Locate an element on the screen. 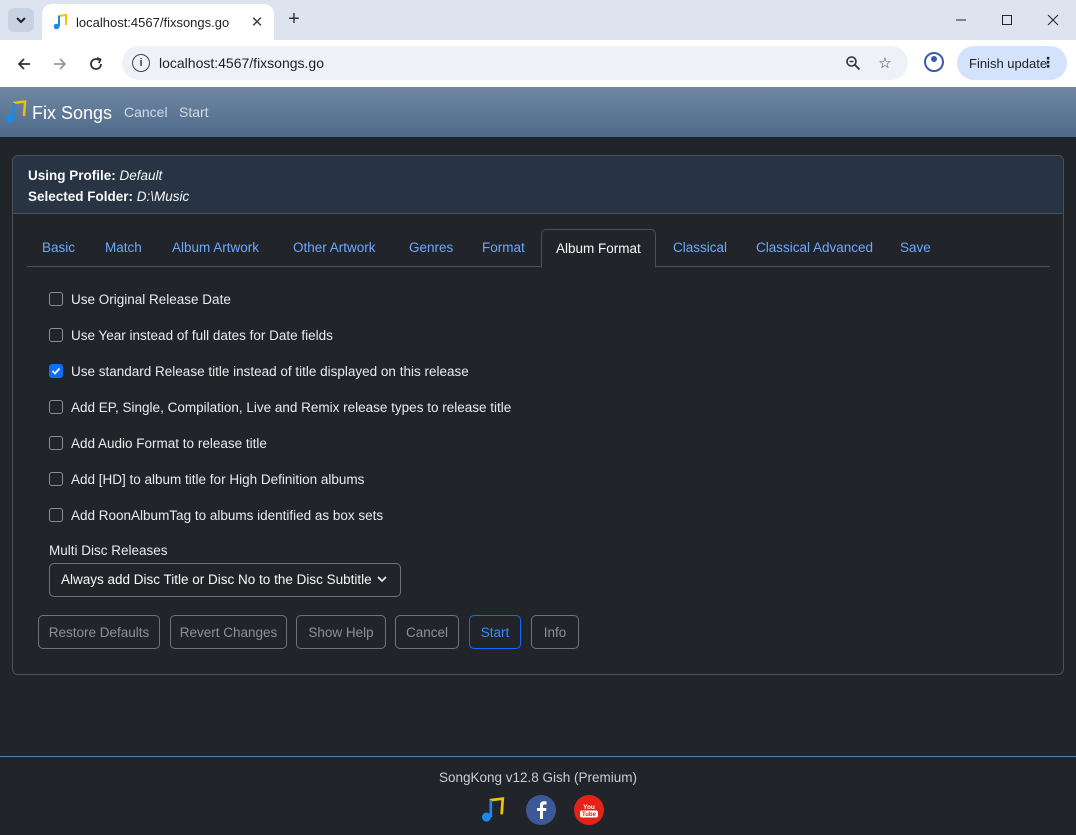 The image size is (1076, 835). chevron-down-icon is located at coordinates (382, 579).